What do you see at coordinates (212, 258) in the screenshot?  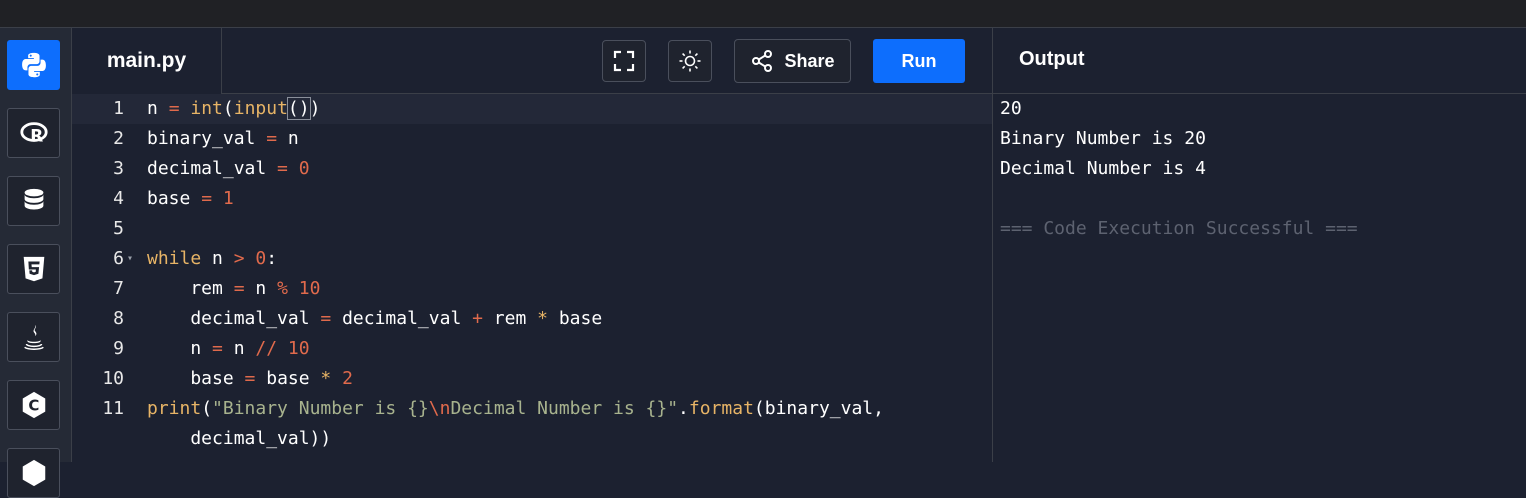 I see `code-text: while n > 0:` at bounding box center [212, 258].